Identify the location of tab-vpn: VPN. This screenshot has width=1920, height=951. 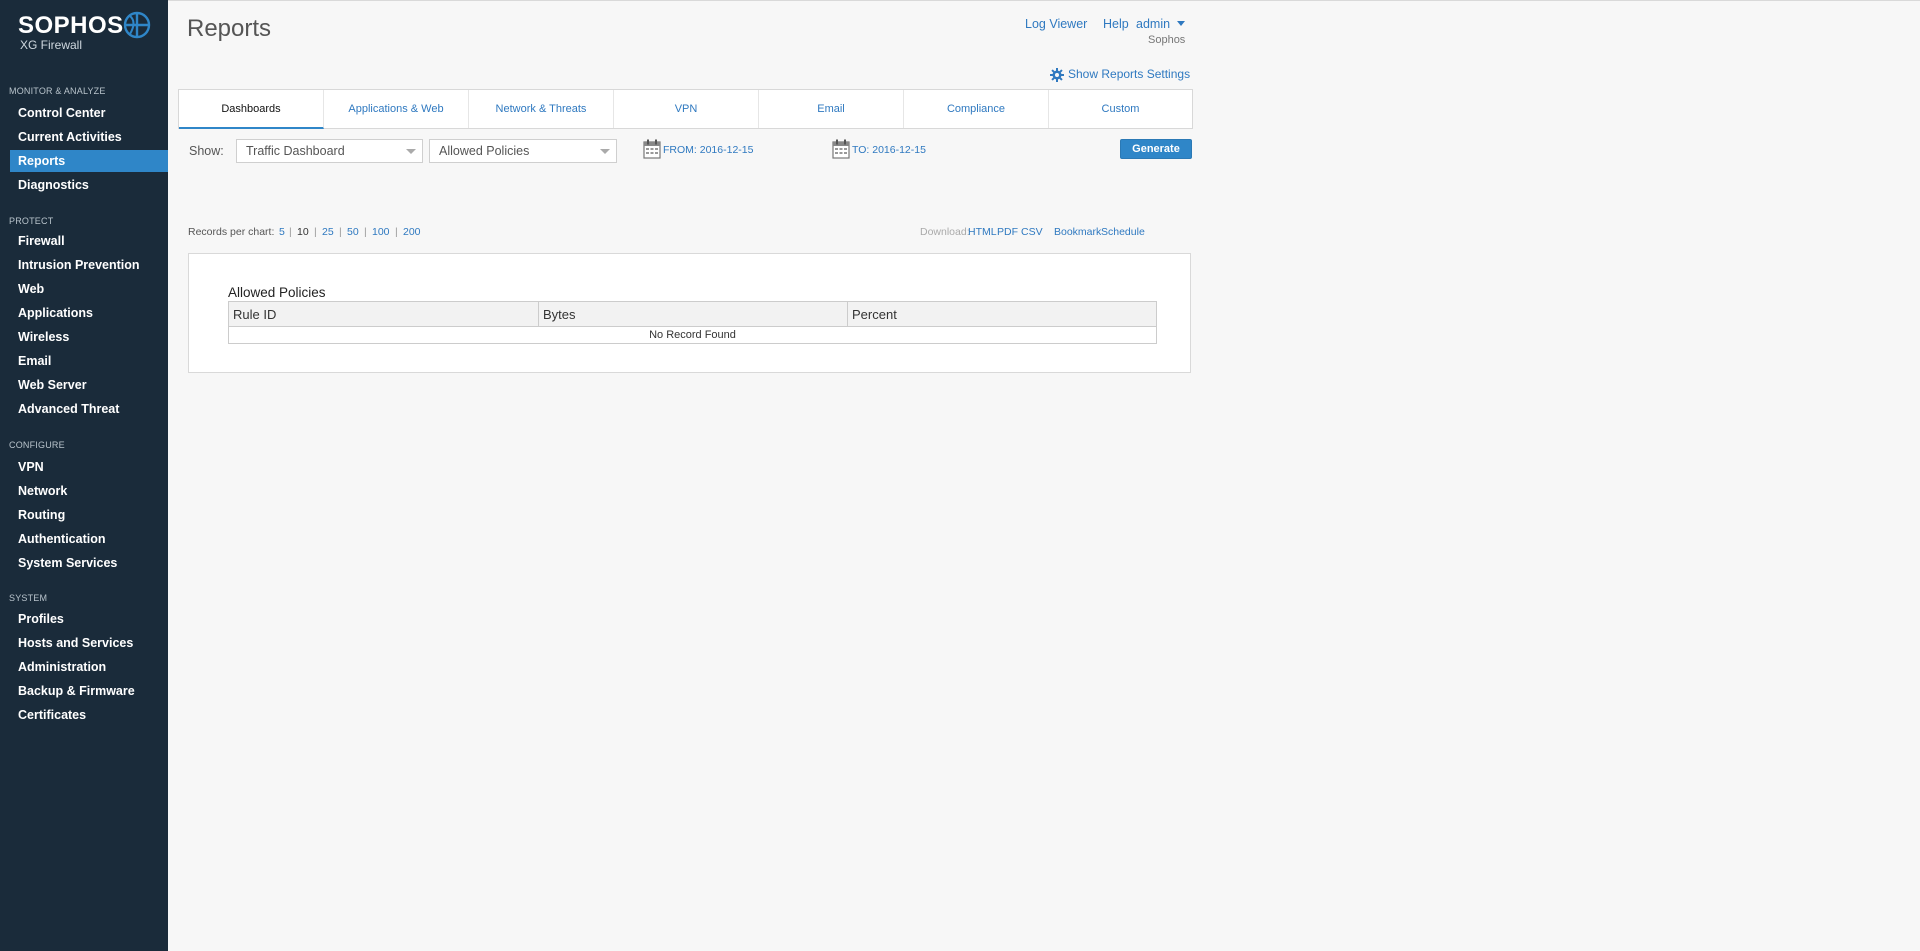
(686, 109).